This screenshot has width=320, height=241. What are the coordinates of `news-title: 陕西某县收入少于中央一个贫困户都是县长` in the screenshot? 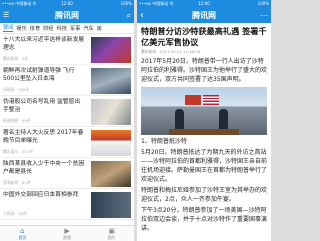 It's located at (44, 168).